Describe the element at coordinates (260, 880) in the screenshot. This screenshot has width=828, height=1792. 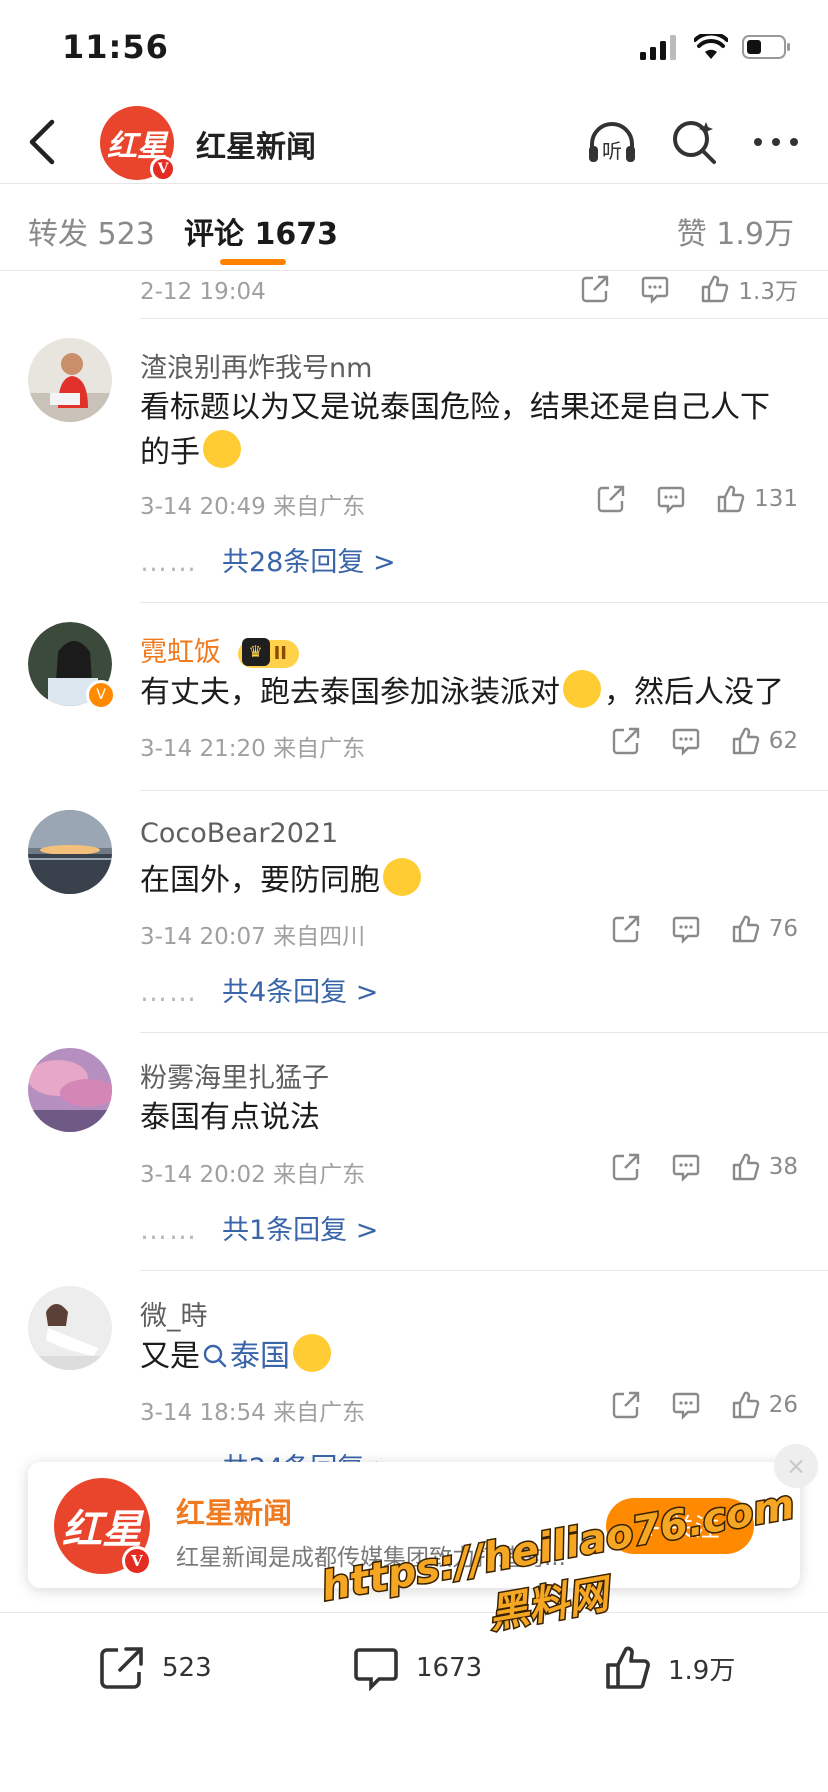
I see `comment-body: 在国外，要防同胞` at that location.